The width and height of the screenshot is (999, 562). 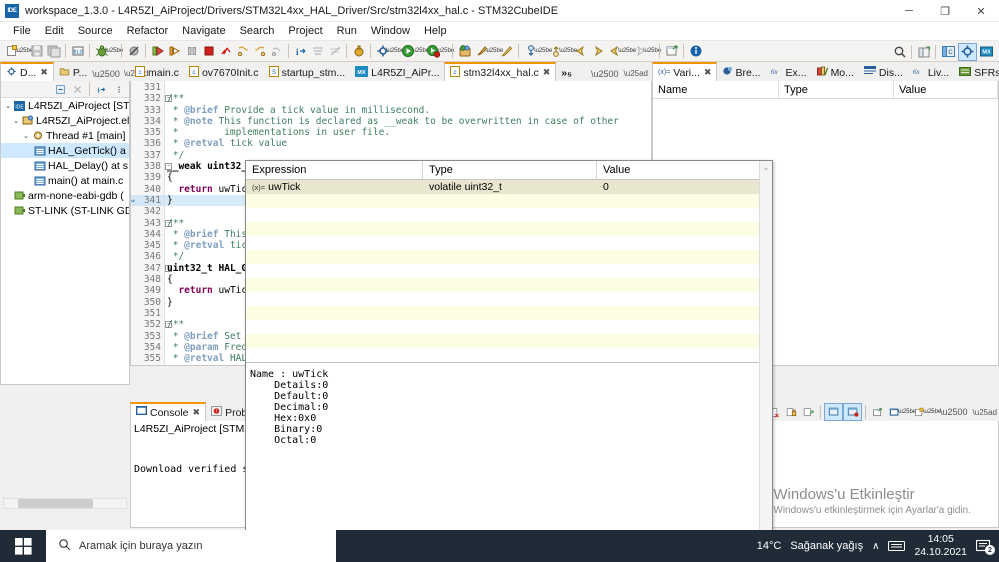 What do you see at coordinates (708, 72) in the screenshot?
I see `tab-variables-close-icon: ✖` at bounding box center [708, 72].